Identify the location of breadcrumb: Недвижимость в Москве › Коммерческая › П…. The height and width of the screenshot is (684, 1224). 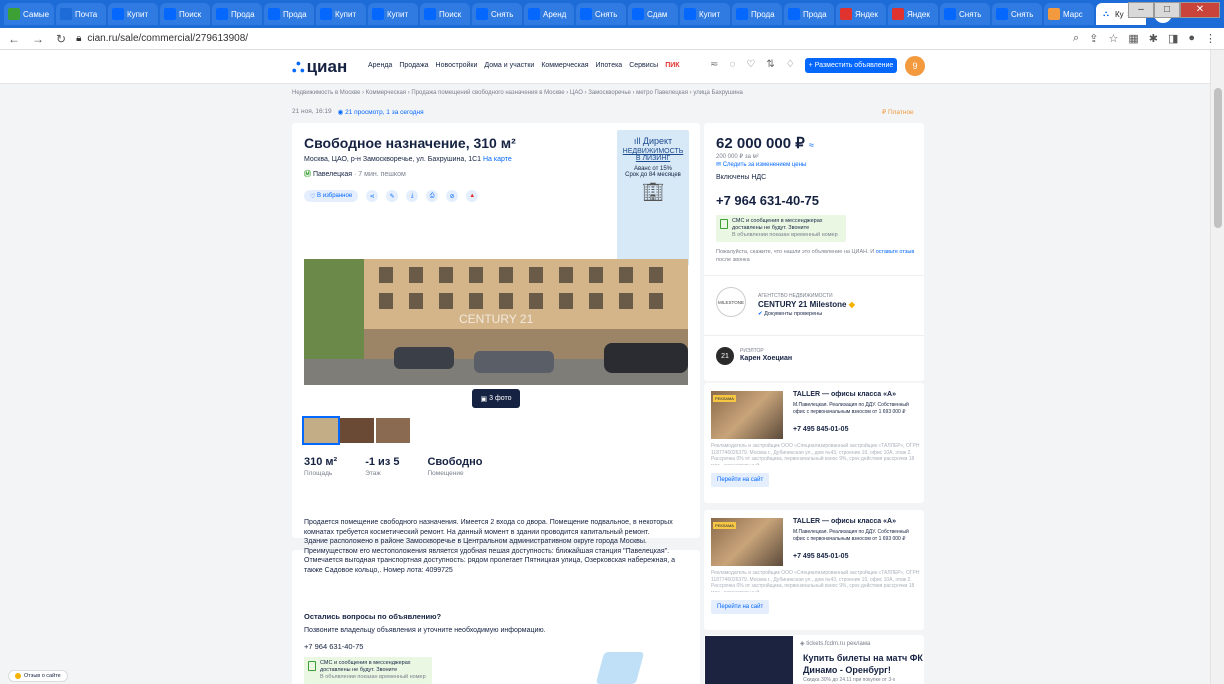
(517, 93).